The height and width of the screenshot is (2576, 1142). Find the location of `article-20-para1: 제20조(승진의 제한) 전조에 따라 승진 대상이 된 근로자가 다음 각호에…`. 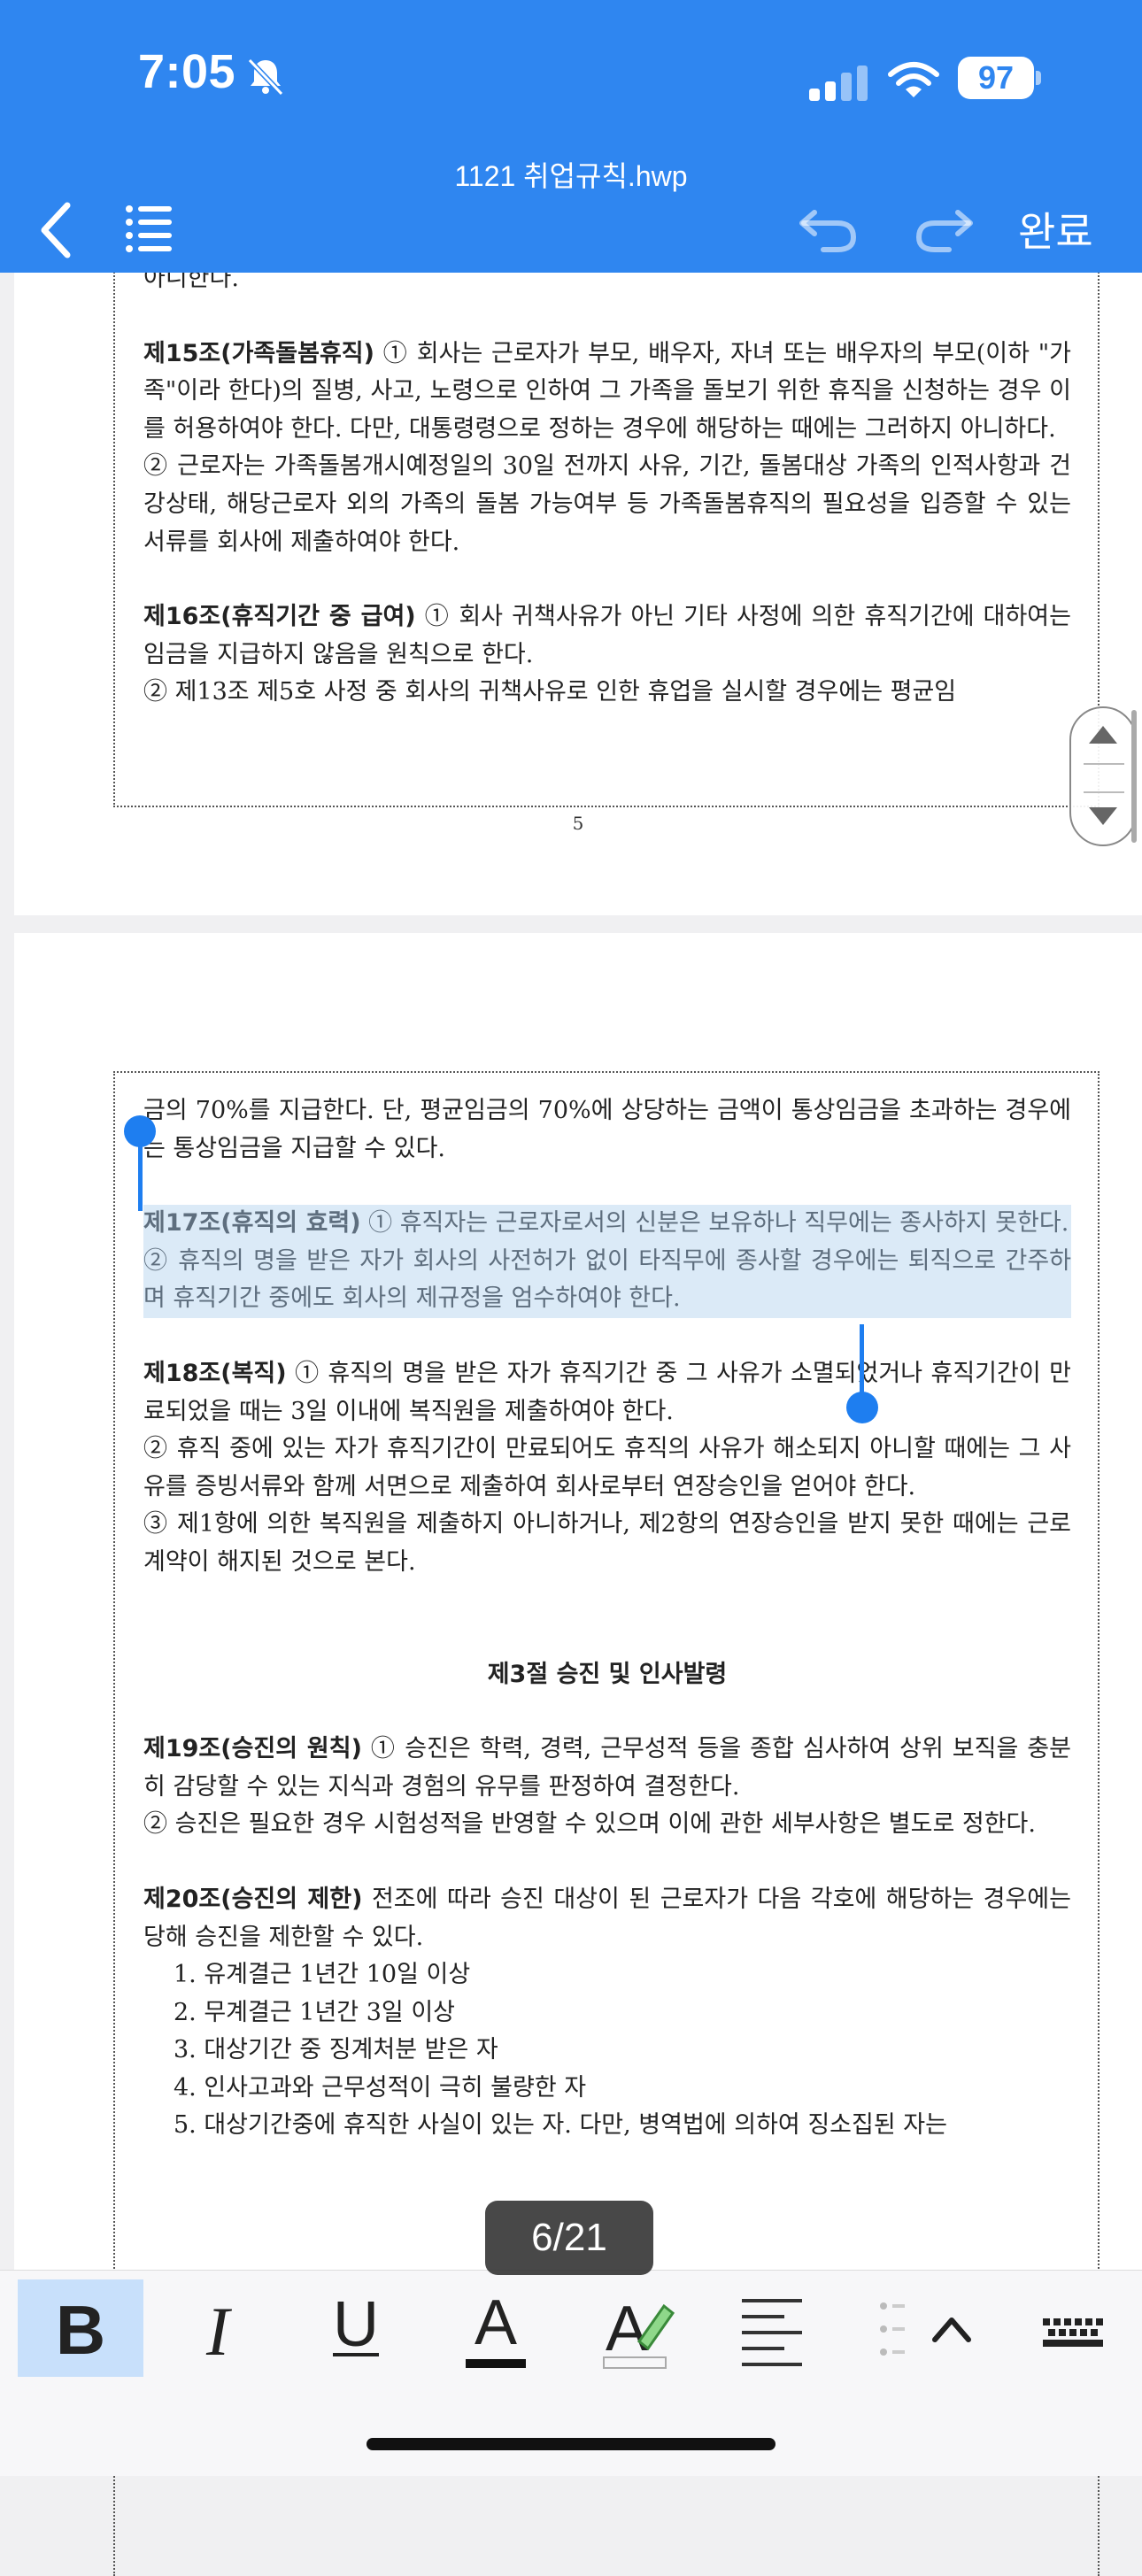

article-20-para1: 제20조(승진의 제한) 전조에 따라 승진 대상이 된 근로자가 다음 각호에… is located at coordinates (607, 1918).